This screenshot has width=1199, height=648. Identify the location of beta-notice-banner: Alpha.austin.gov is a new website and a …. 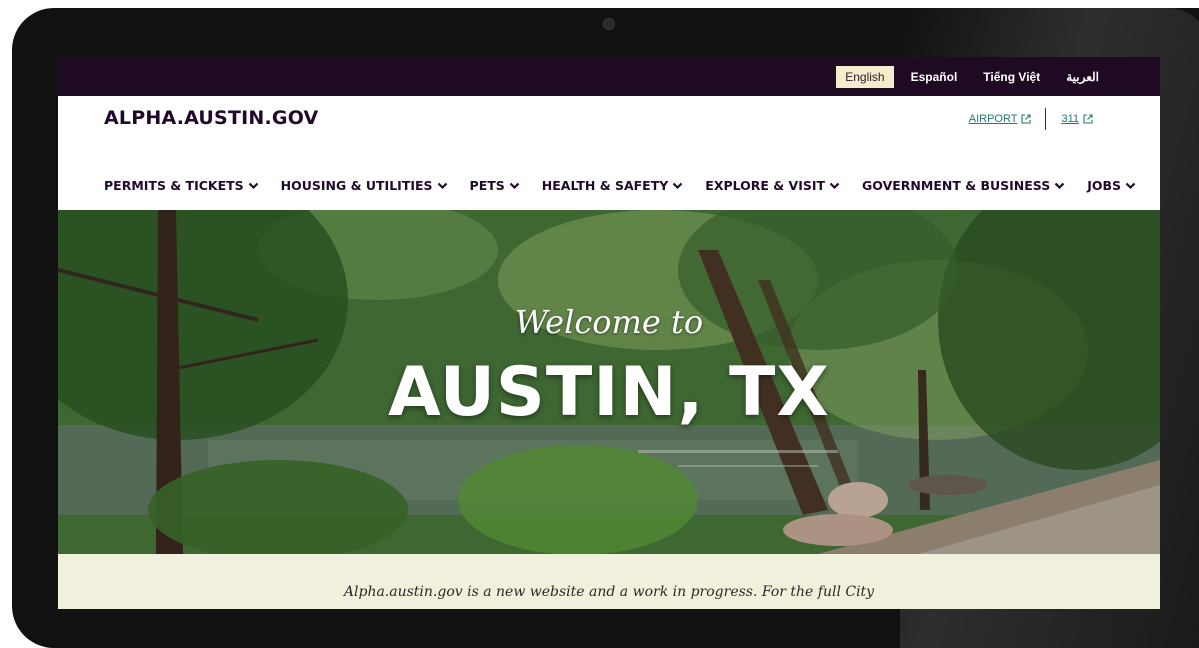
(609, 581).